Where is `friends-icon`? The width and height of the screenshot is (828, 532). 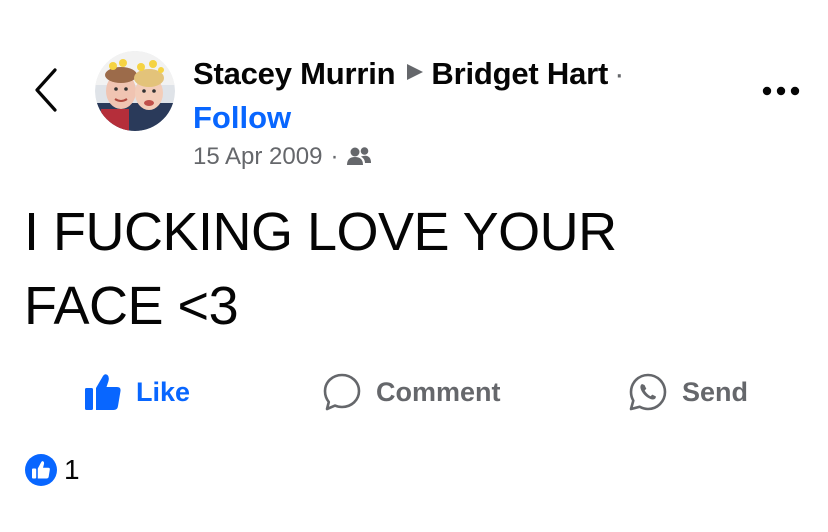 friends-icon is located at coordinates (359, 156).